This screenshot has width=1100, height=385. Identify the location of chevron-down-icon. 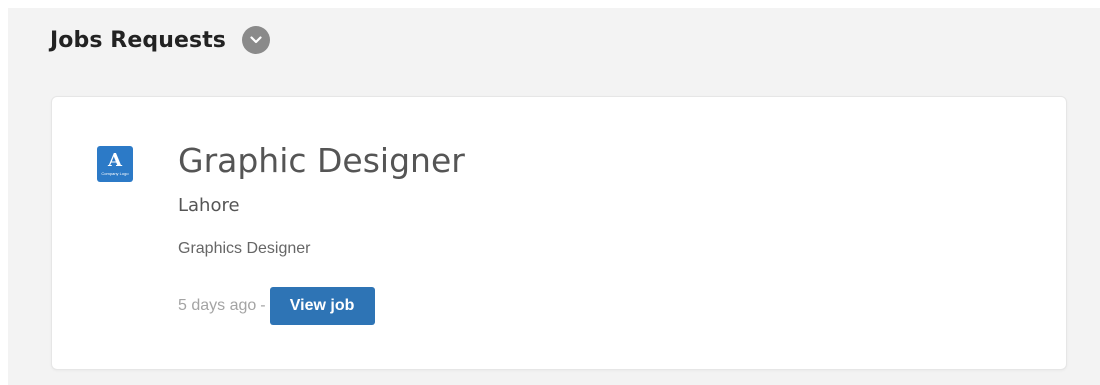
(256, 40).